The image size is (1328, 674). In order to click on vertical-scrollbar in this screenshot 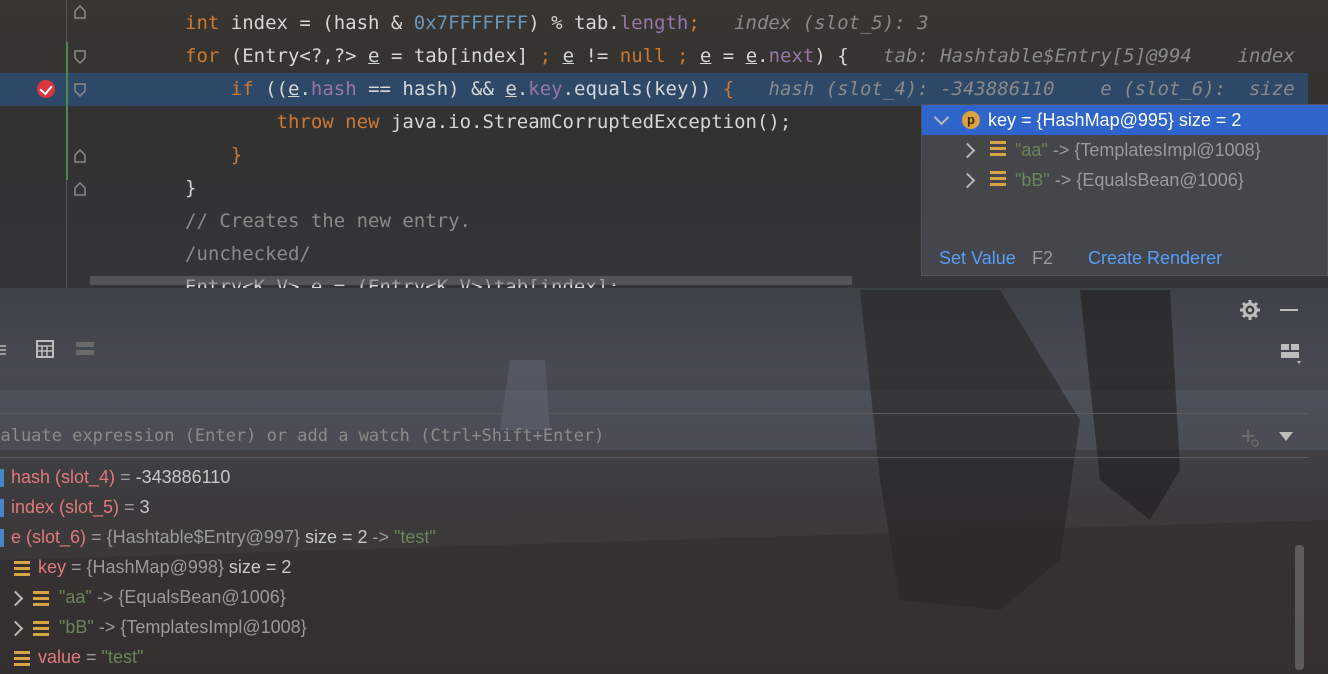, I will do `click(1299, 607)`.